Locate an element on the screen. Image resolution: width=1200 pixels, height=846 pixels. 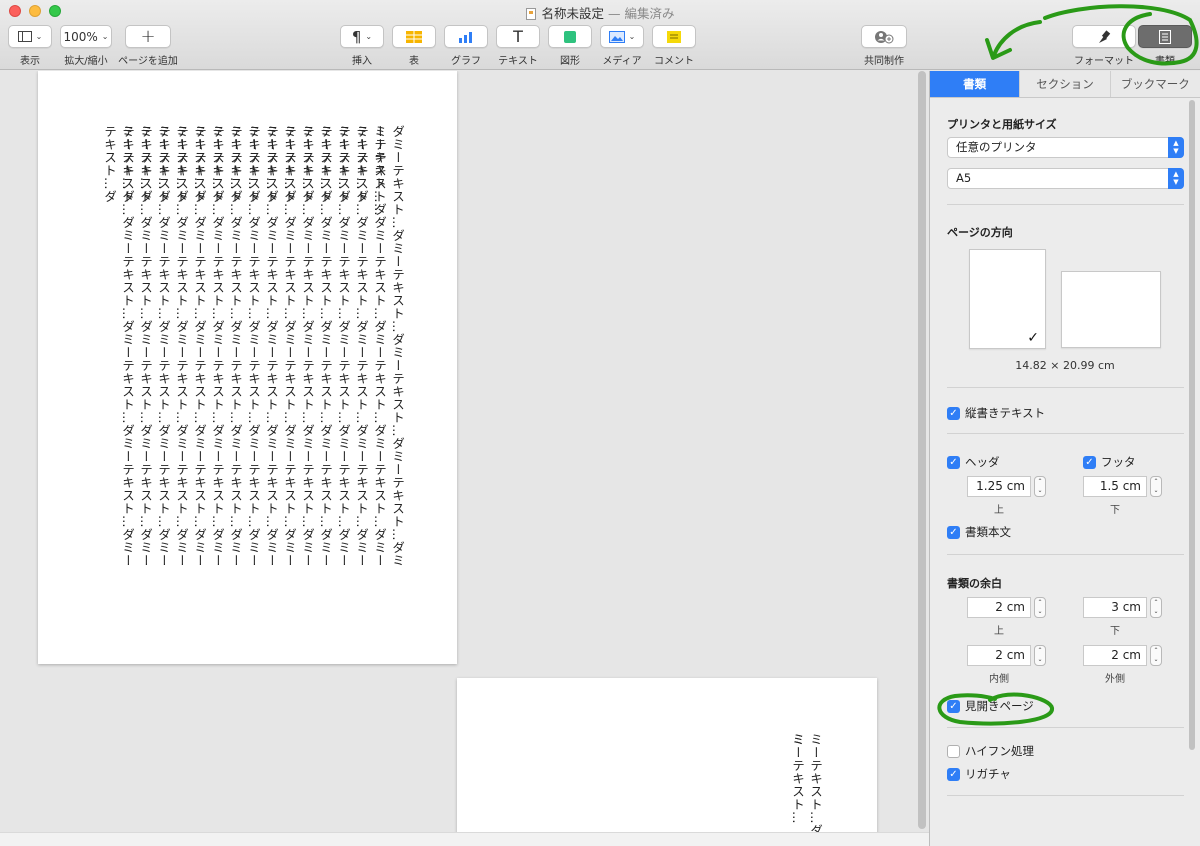
document-icon is located at coordinates (530, 14).